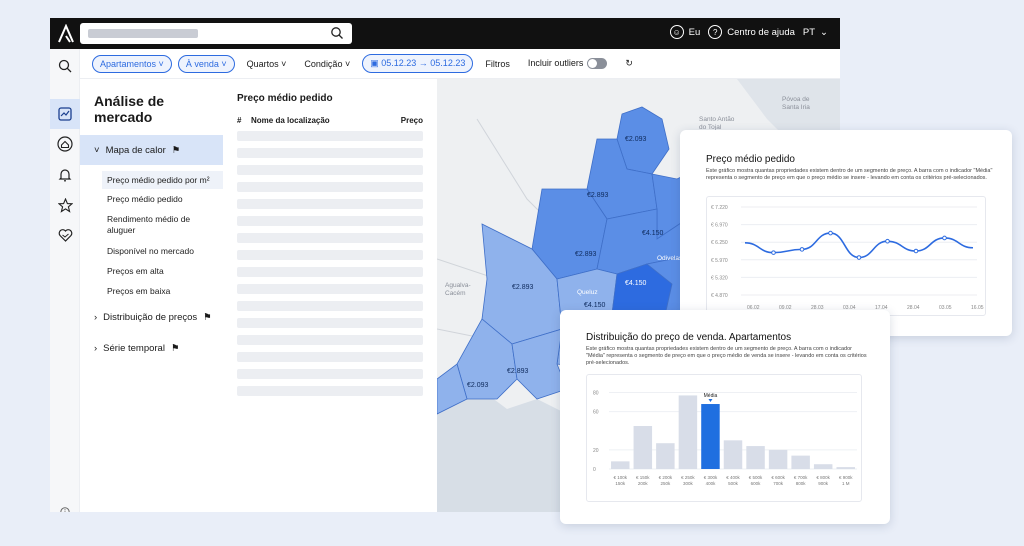 The height and width of the screenshot is (546, 1024). What do you see at coordinates (694, 32) in the screenshot?
I see `user-label: Eu` at bounding box center [694, 32].